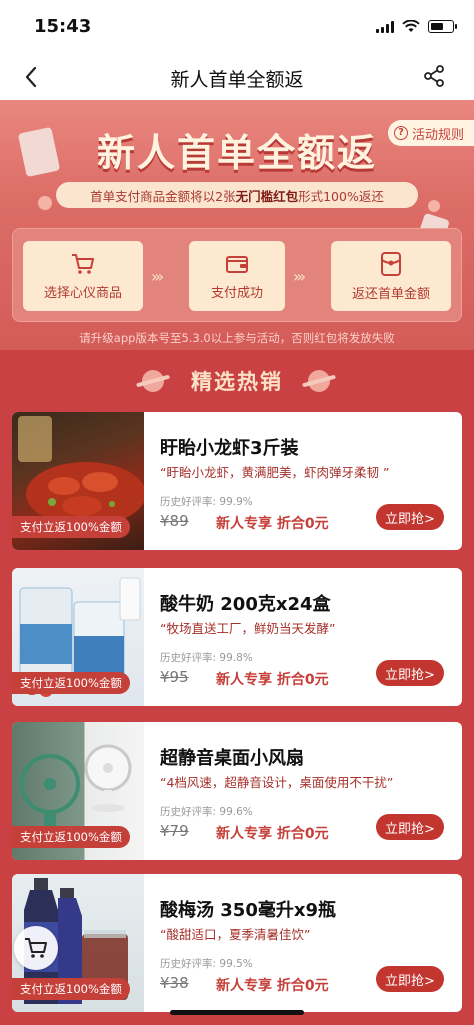 The image size is (474, 1025). What do you see at coordinates (236, 964) in the screenshot?
I see `rating-value: 99.5%` at bounding box center [236, 964].